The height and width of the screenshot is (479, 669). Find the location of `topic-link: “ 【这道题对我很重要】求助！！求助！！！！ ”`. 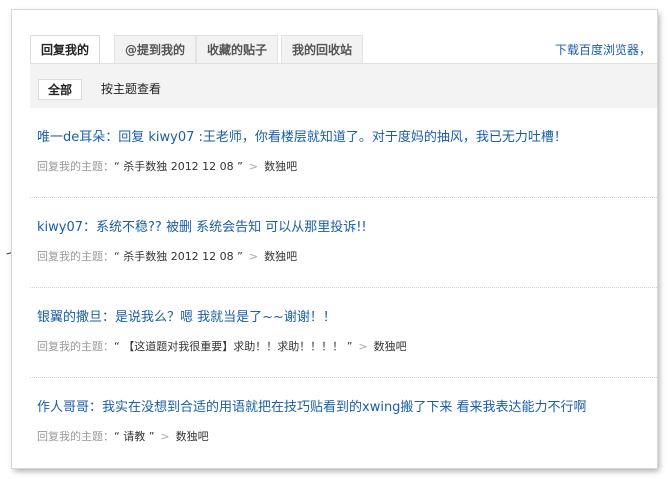

topic-link: “ 【这道题对我很重要】求助！！求助！！！！ ” is located at coordinates (233, 346).